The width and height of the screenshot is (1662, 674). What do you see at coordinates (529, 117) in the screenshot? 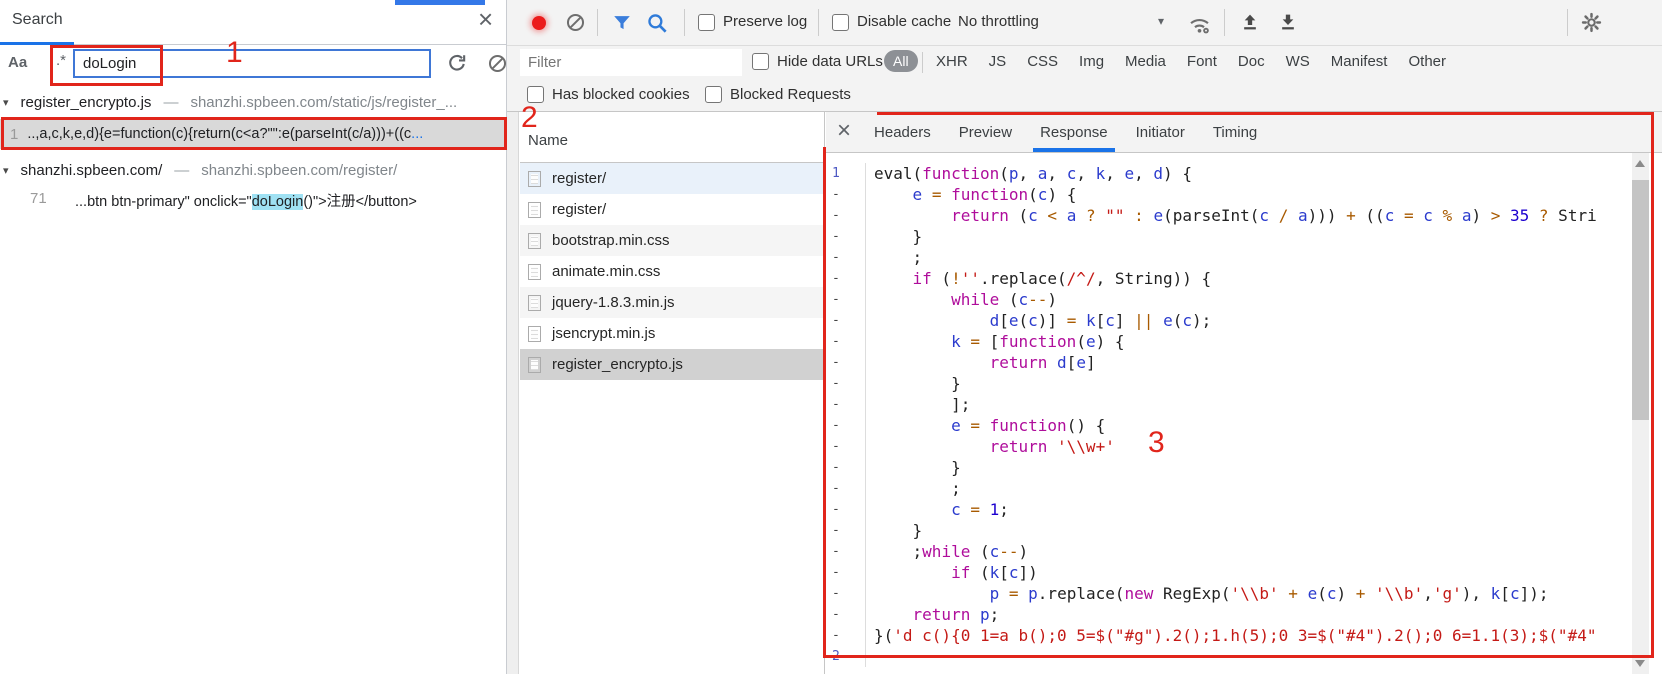
I see `annotation-digit-2: 2` at bounding box center [529, 117].